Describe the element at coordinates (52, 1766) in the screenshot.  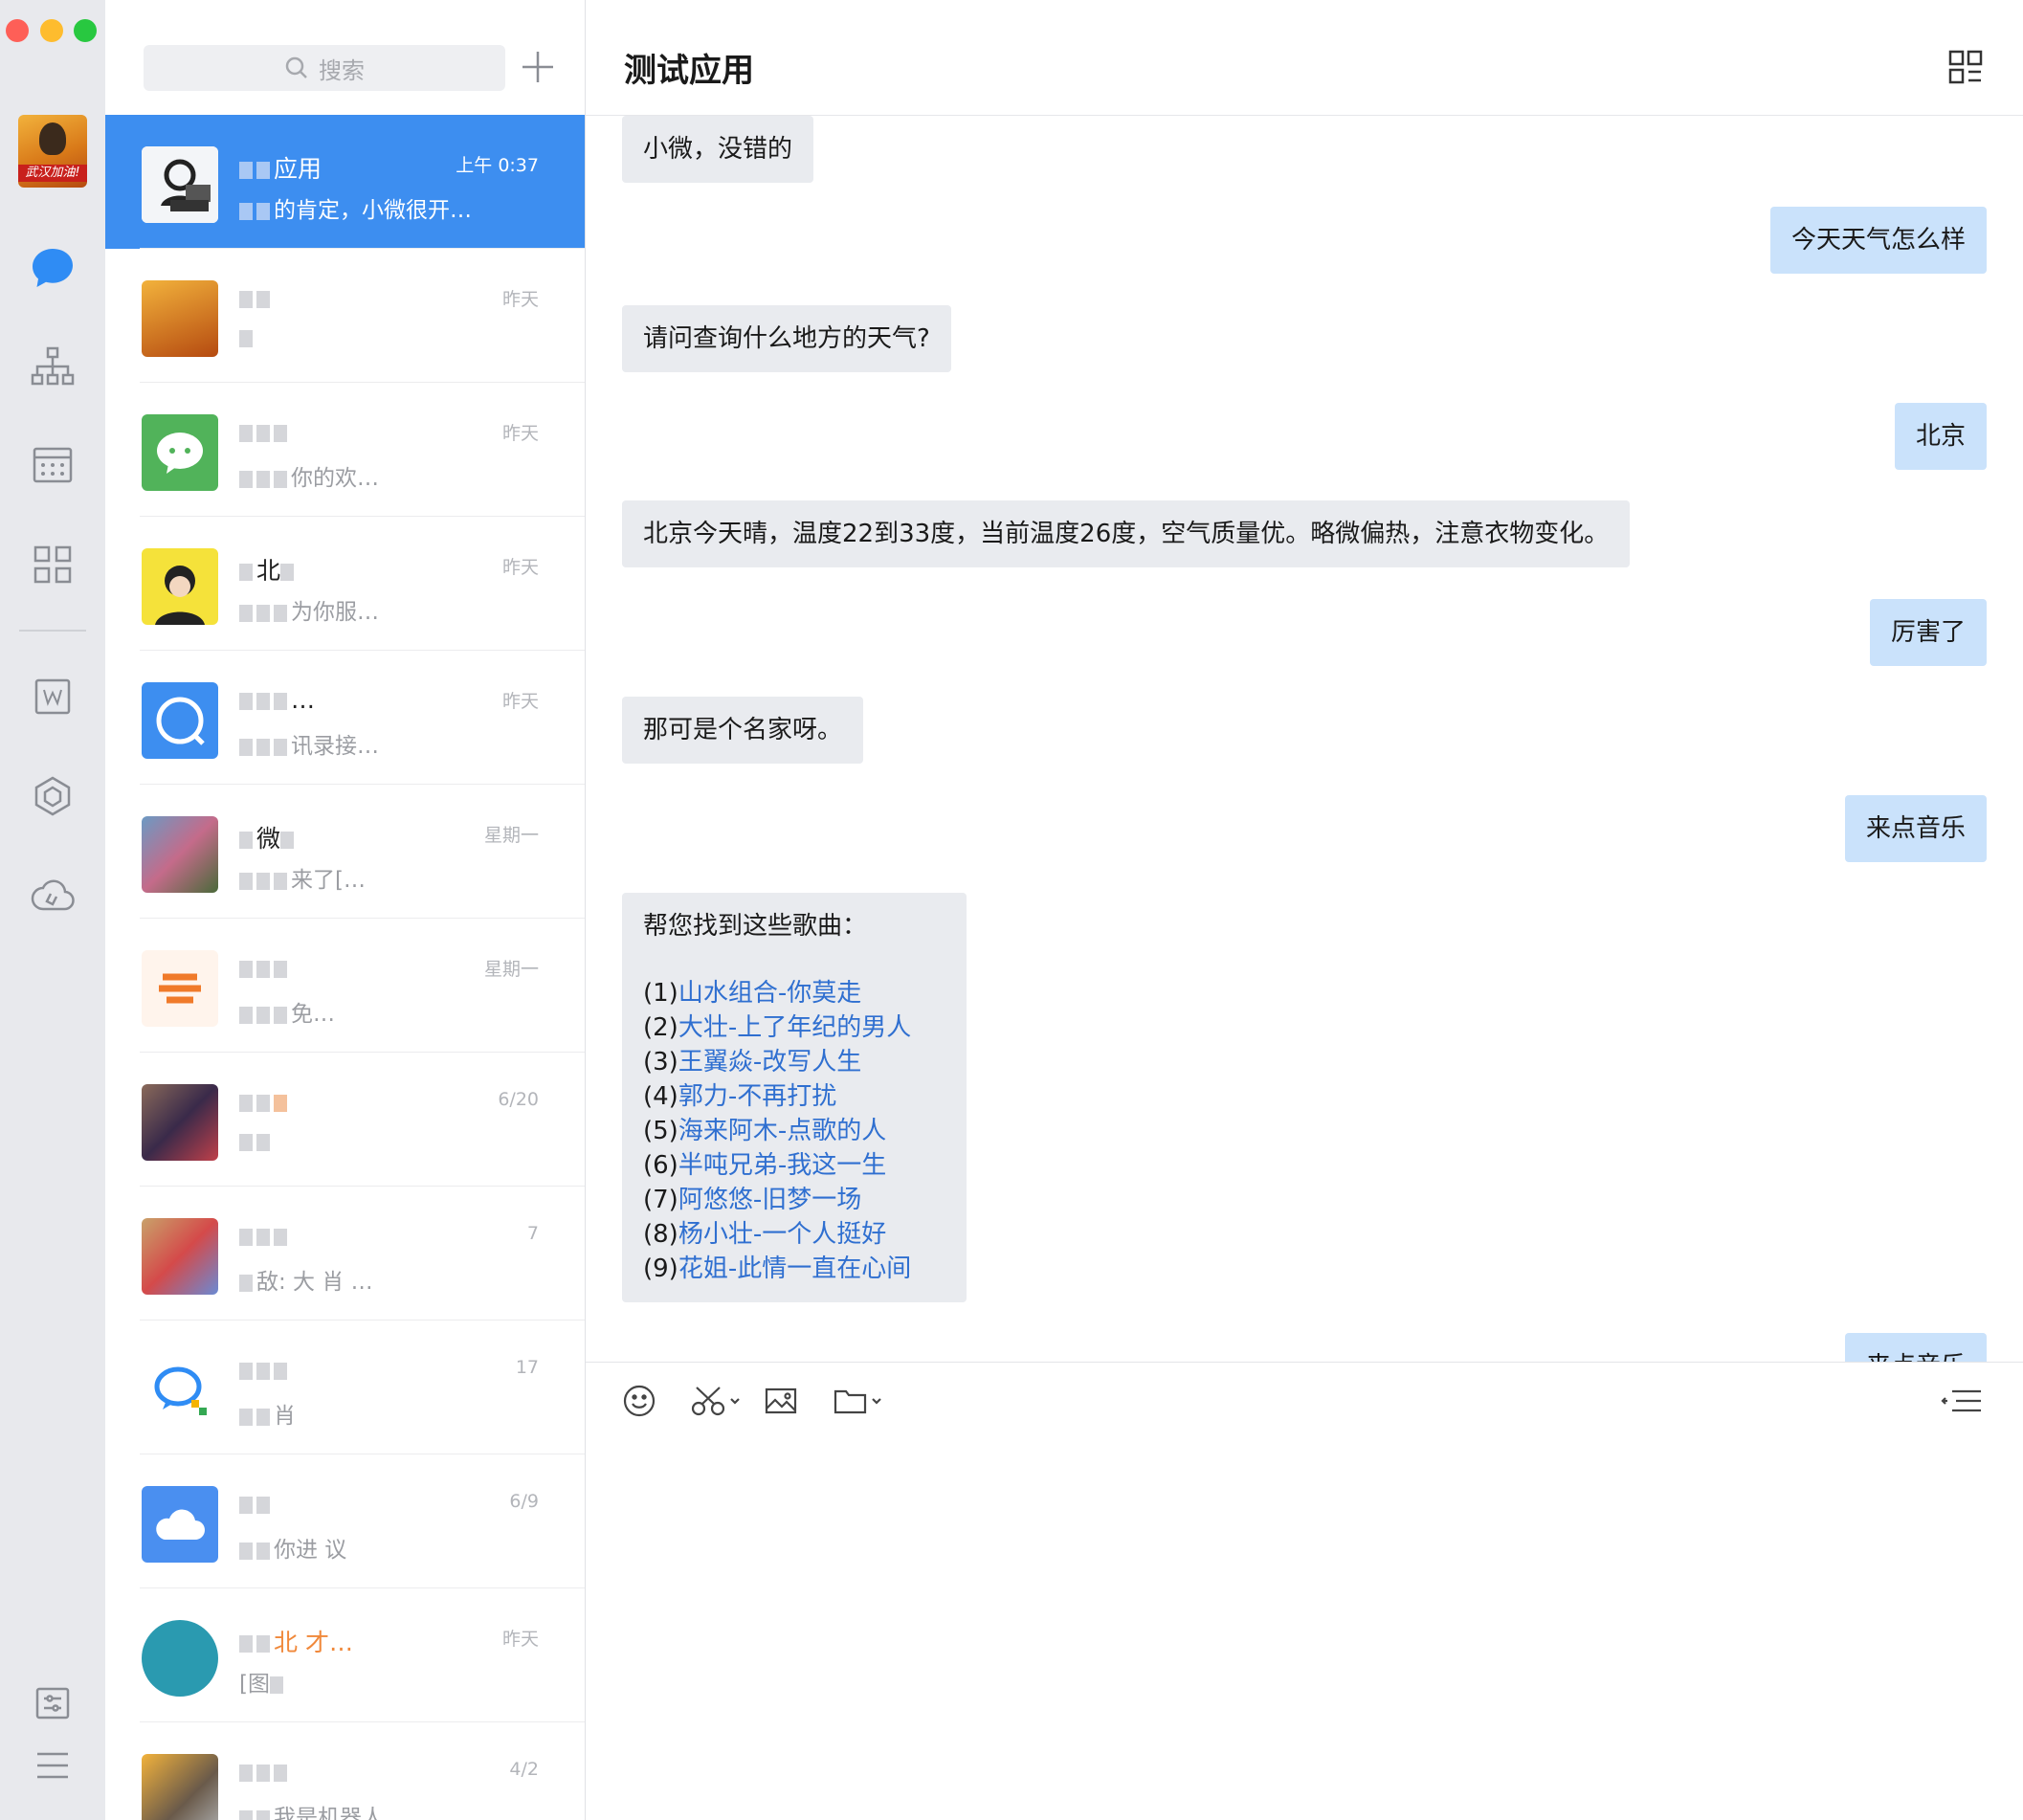
I see `menu-icon` at that location.